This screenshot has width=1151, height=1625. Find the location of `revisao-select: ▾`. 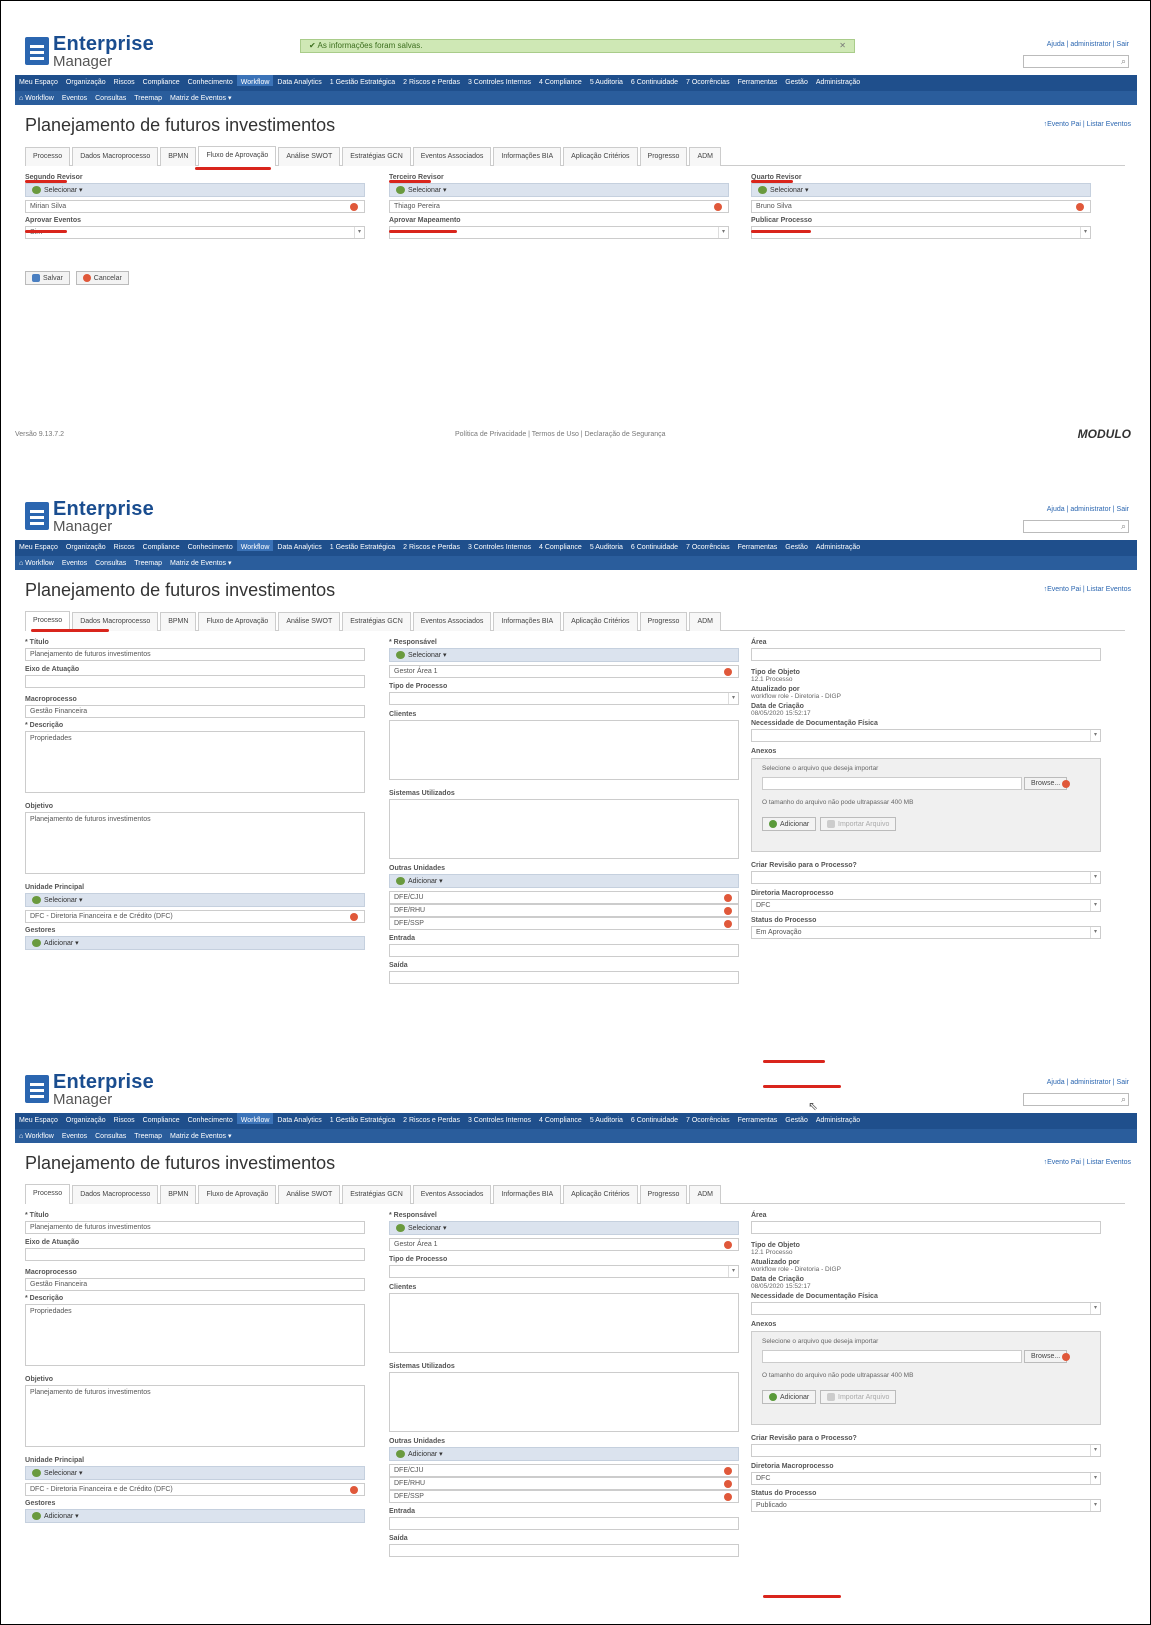

revisao-select: ▾ is located at coordinates (926, 1450).